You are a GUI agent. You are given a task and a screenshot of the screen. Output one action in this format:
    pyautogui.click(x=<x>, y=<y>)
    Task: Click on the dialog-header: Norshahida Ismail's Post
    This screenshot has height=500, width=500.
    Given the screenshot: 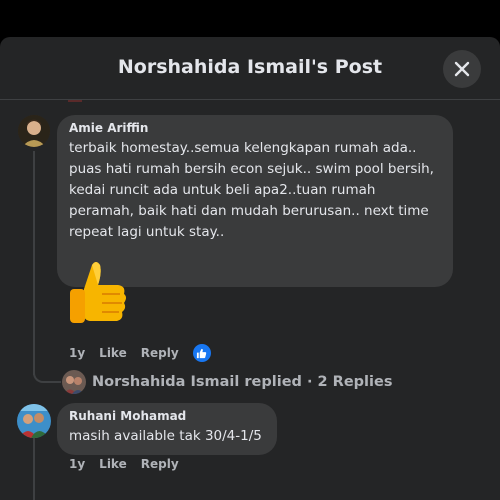 What is the action you would take?
    pyautogui.click(x=250, y=68)
    